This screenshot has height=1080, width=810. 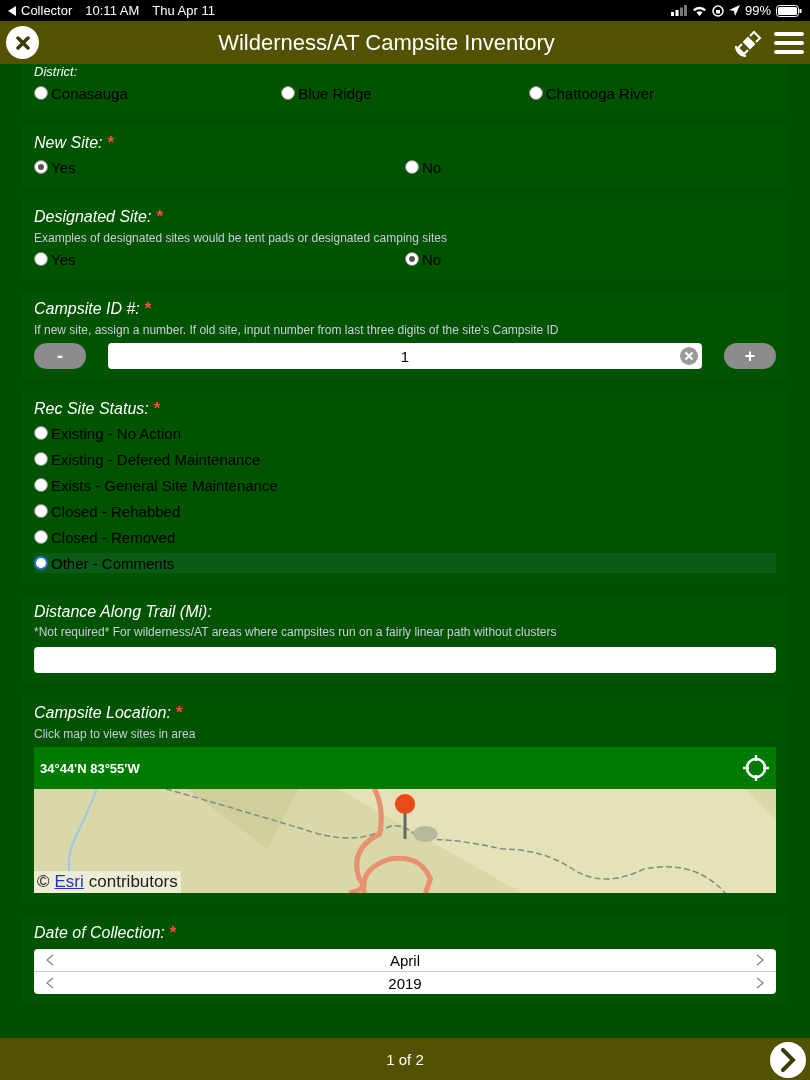 I want to click on field-label: New Site:, so click(x=68, y=143).